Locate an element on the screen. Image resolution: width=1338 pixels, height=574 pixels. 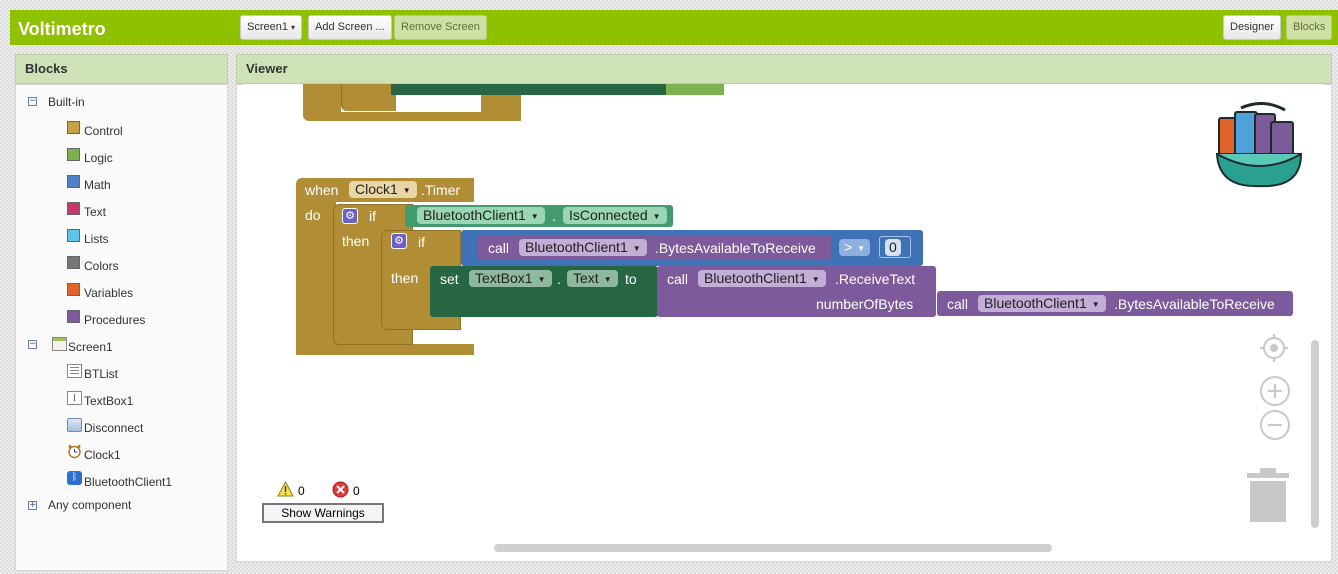
error-icon is located at coordinates (340, 489).